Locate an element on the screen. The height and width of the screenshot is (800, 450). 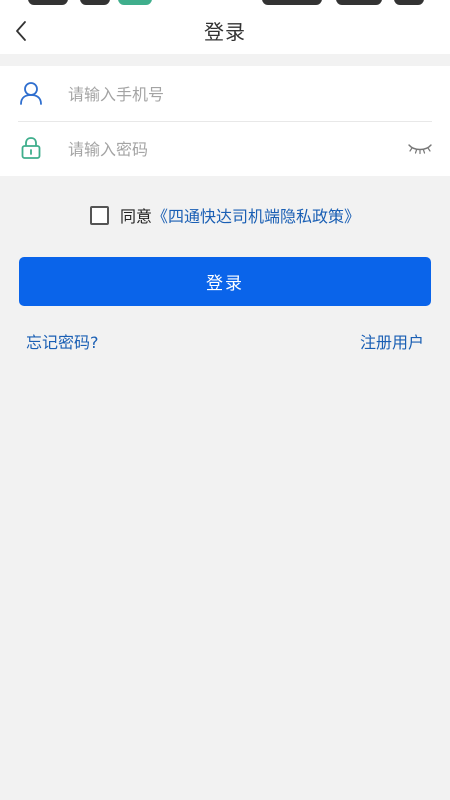
back-button is located at coordinates (21, 31).